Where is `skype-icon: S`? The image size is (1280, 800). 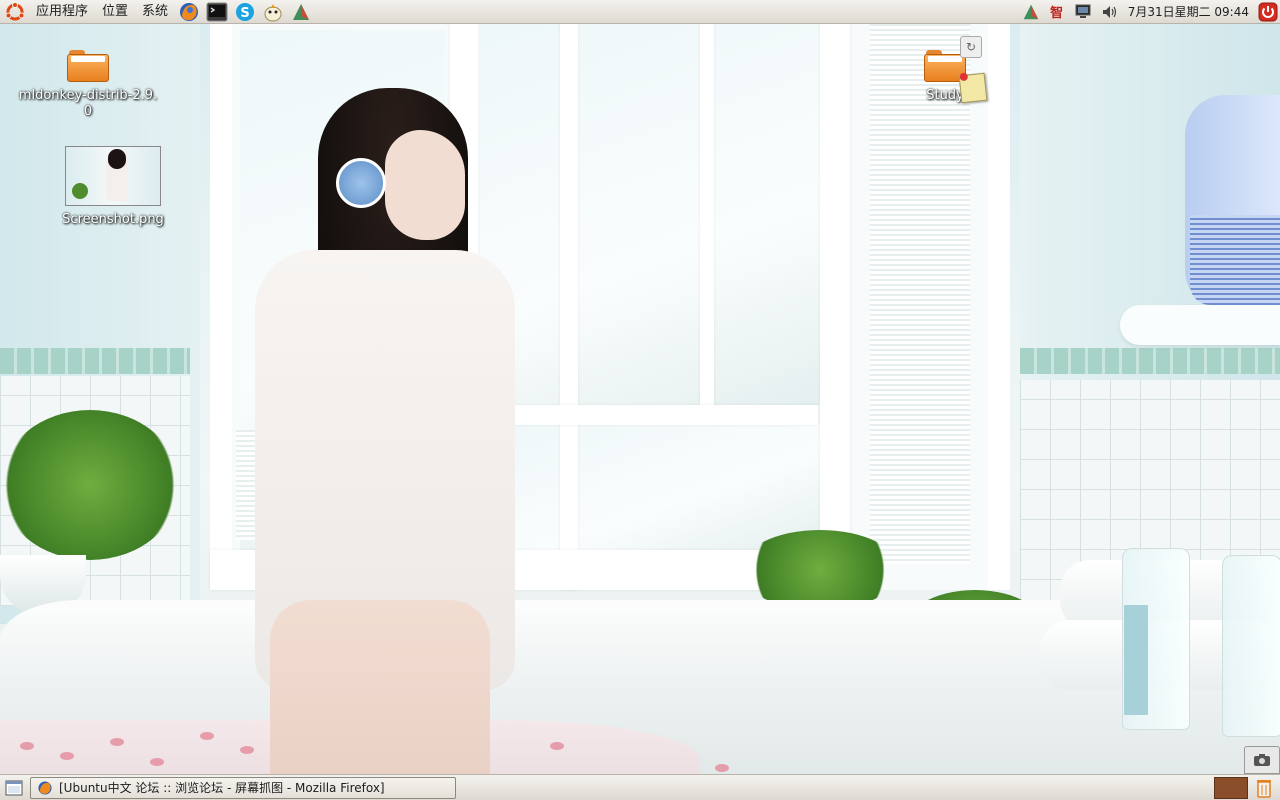 skype-icon: S is located at coordinates (245, 12).